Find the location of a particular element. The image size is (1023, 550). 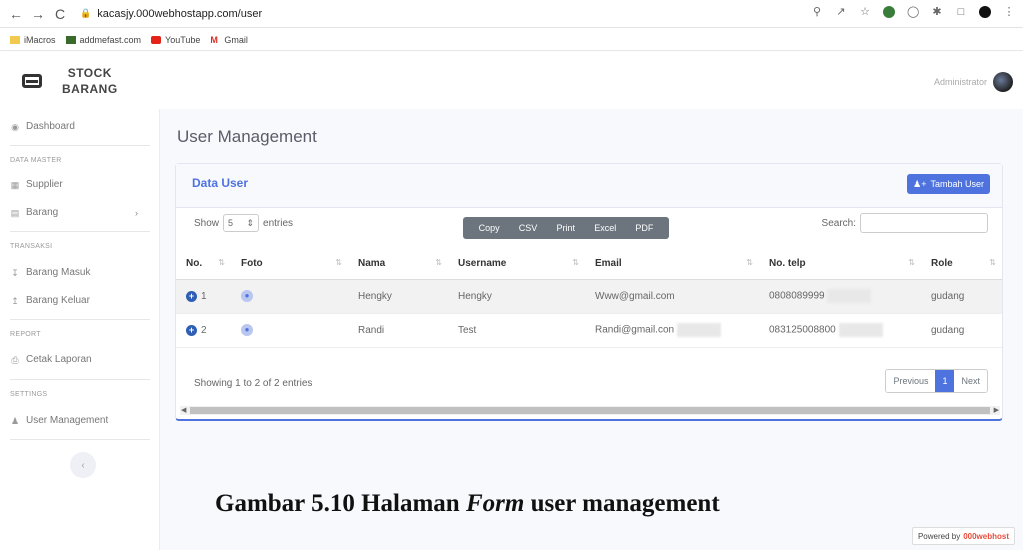

scroll-left-icon: ◀ is located at coordinates (183, 410).